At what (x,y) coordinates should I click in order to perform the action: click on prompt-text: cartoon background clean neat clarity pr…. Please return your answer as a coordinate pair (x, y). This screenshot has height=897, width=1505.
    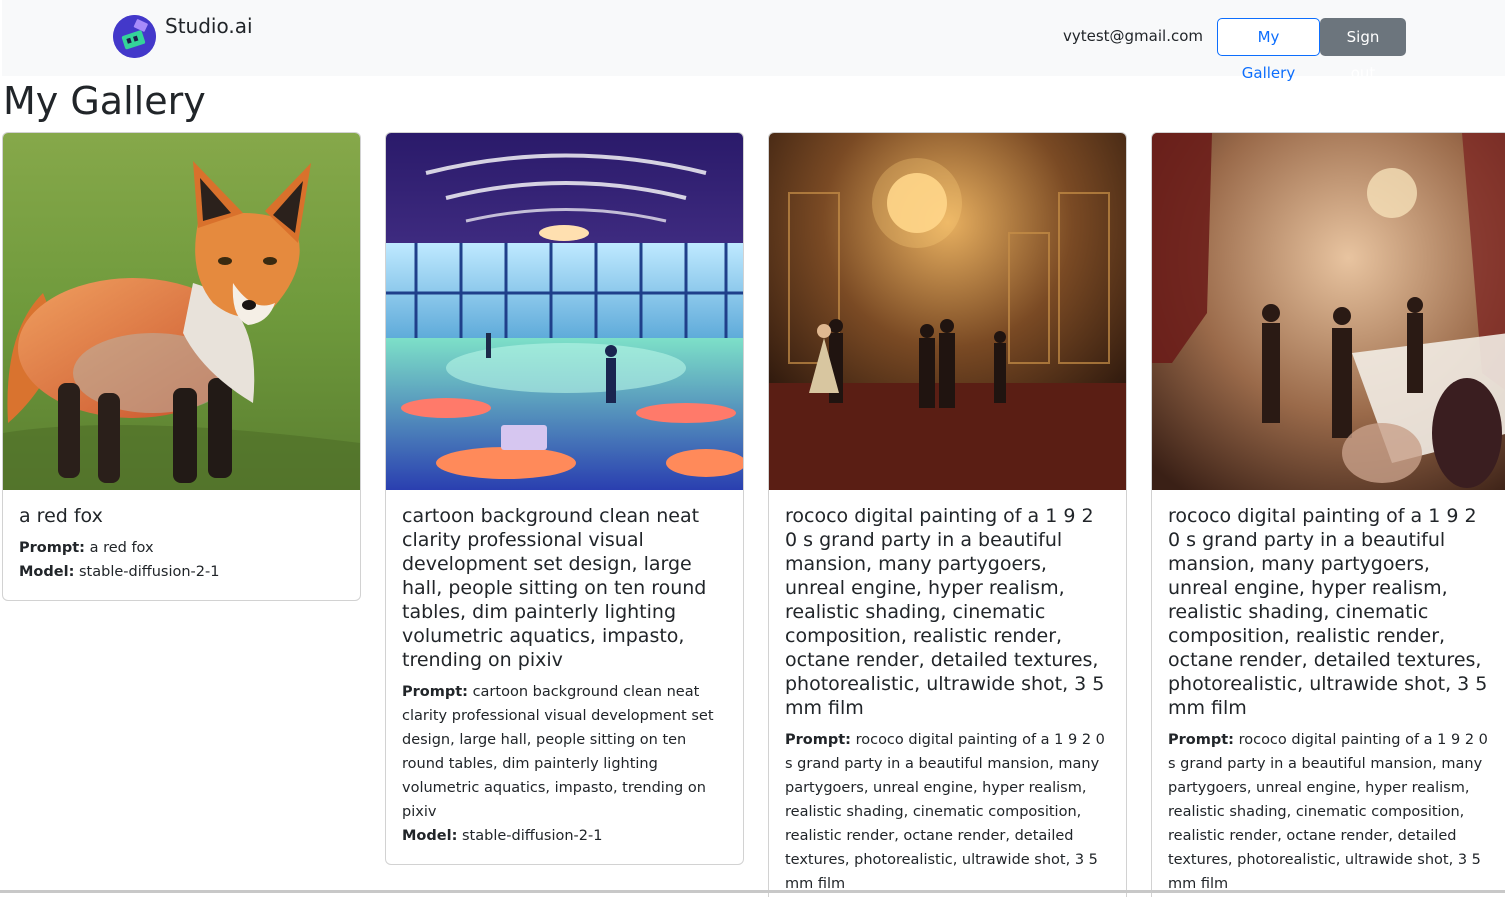
    Looking at the image, I should click on (558, 752).